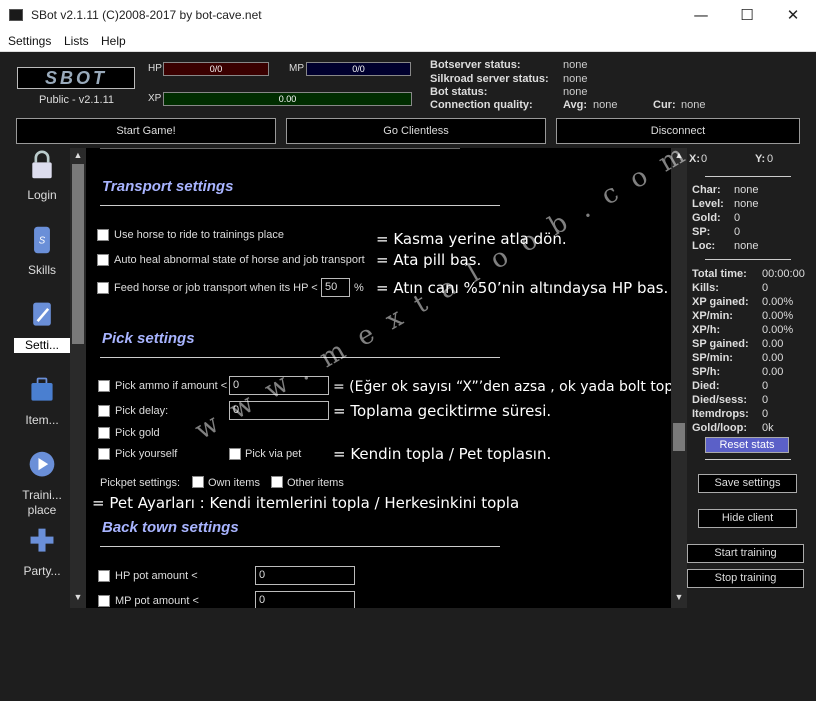 This screenshot has height=701, width=816. I want to click on sidebar-item-login: Login, so click(42, 176).